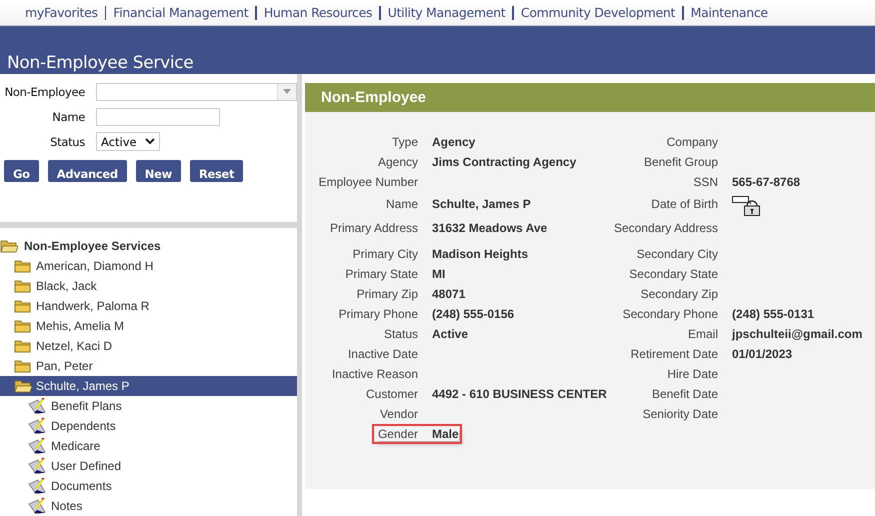 Image resolution: width=875 pixels, height=516 pixels. What do you see at coordinates (128, 141) in the screenshot?
I see `status-select: Active` at bounding box center [128, 141].